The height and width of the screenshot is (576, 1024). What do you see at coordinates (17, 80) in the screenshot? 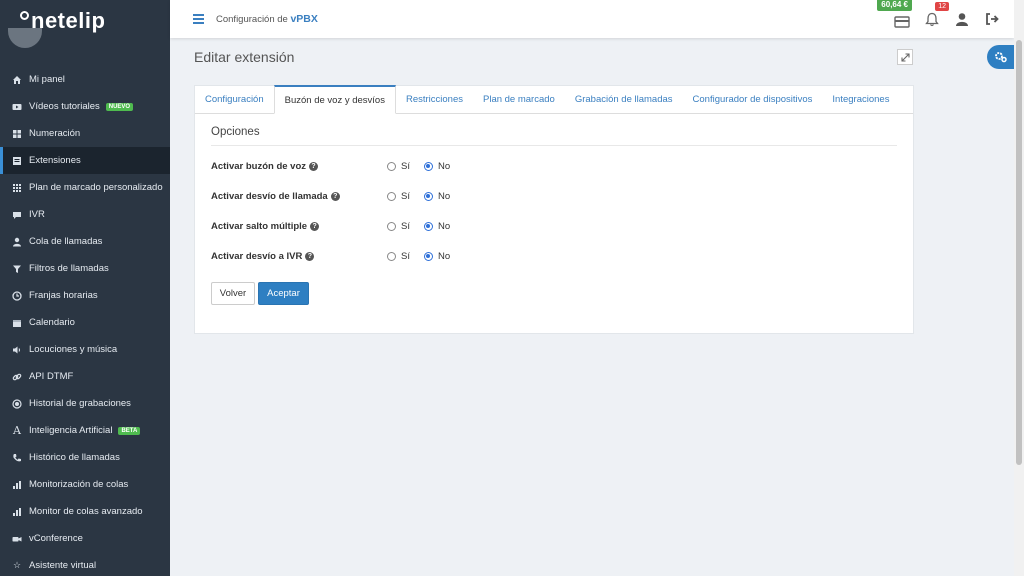
I see `home-icon` at bounding box center [17, 80].